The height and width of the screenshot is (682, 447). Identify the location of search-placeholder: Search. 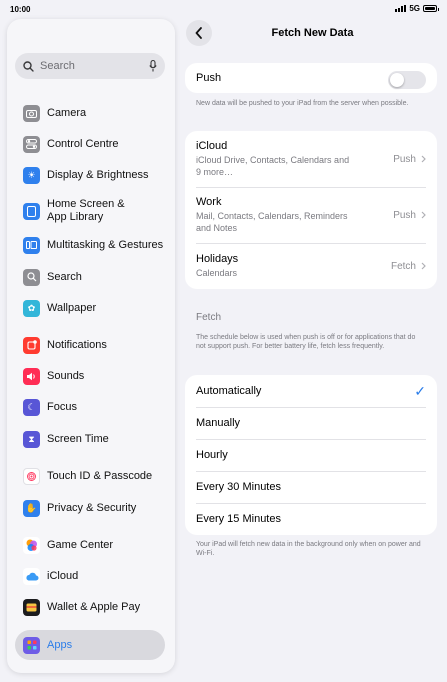
(57, 66).